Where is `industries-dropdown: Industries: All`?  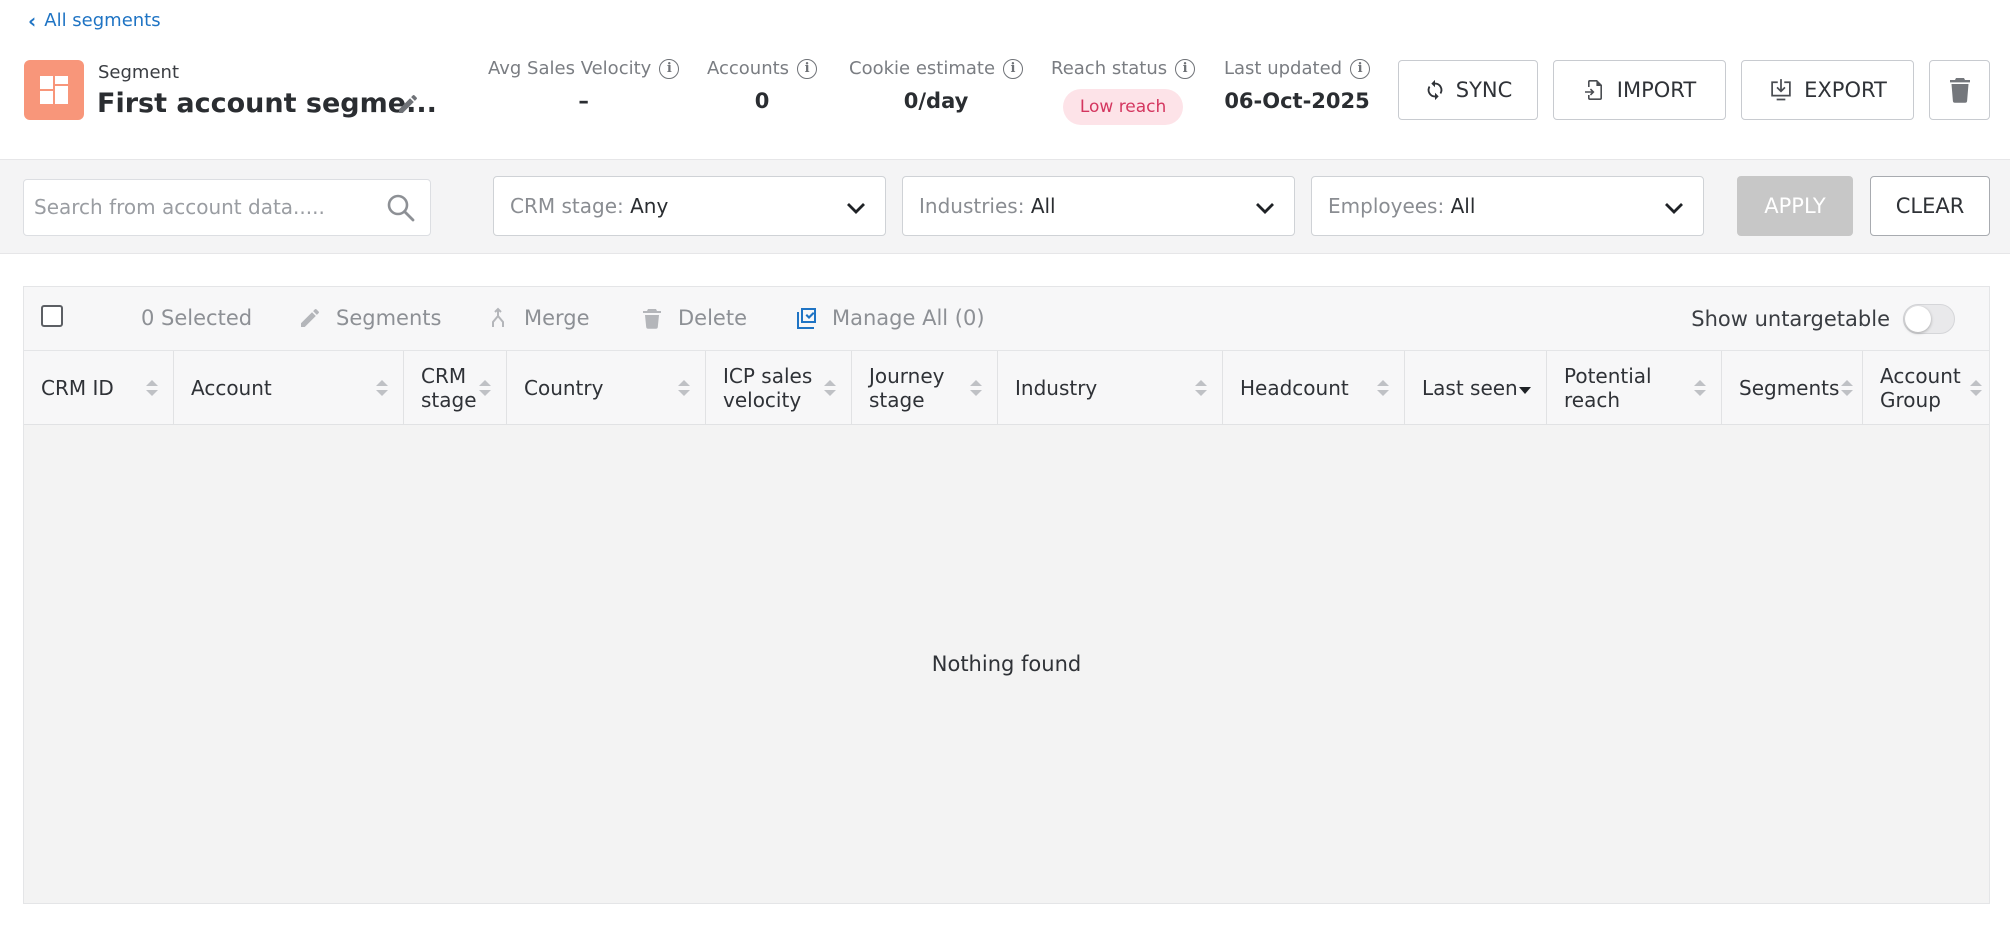
industries-dropdown: Industries: All is located at coordinates (1098, 206).